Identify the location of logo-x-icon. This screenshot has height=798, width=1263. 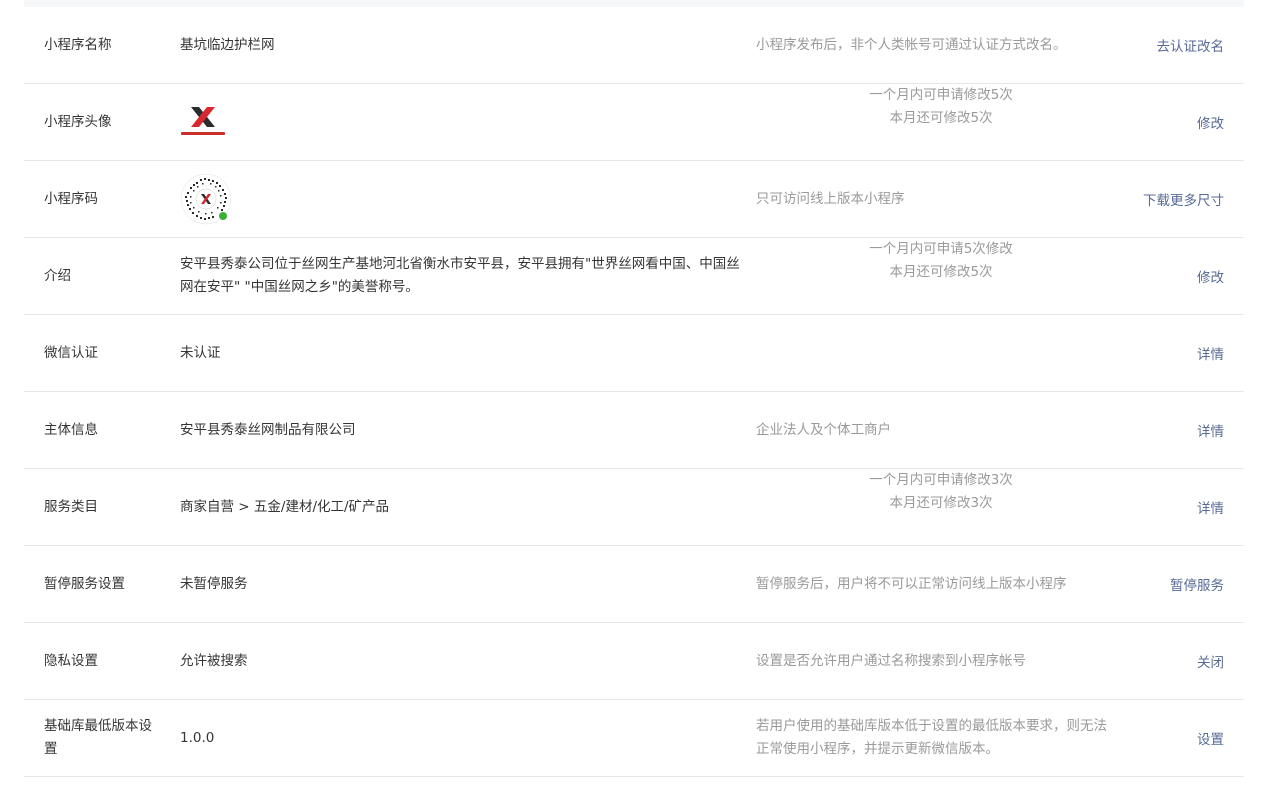
(203, 117).